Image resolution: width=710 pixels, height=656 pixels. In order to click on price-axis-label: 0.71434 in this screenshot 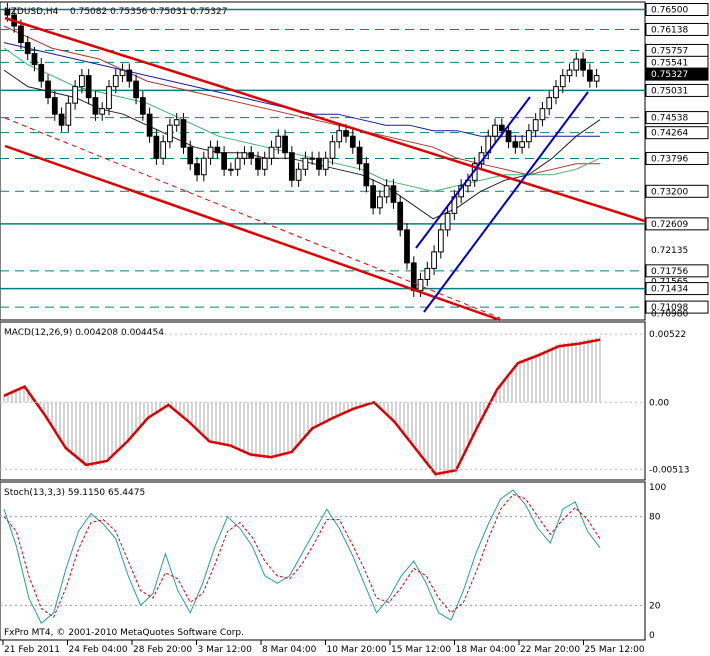, I will do `click(669, 290)`.